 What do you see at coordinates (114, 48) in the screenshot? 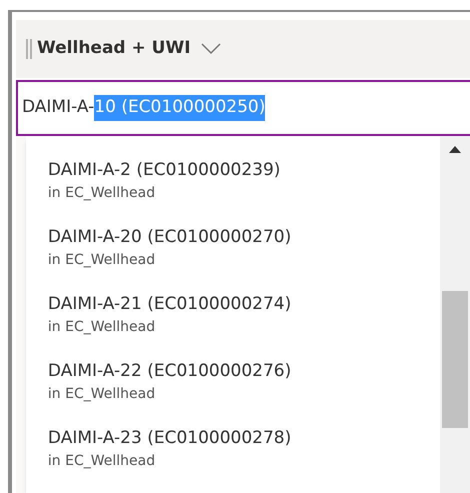
I see `column-title: Wellhead + UWI` at bounding box center [114, 48].